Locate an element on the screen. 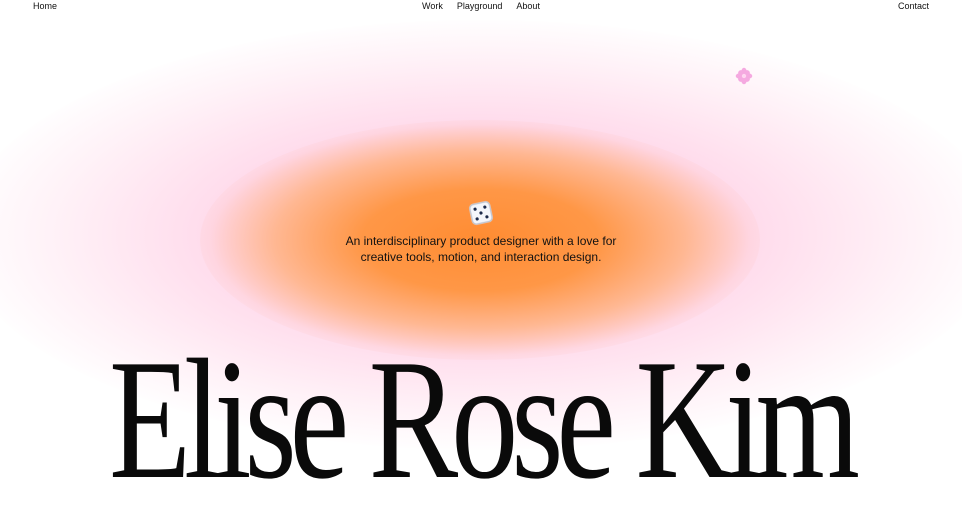 This screenshot has height=506, width=962. dice-icon is located at coordinates (481, 213).